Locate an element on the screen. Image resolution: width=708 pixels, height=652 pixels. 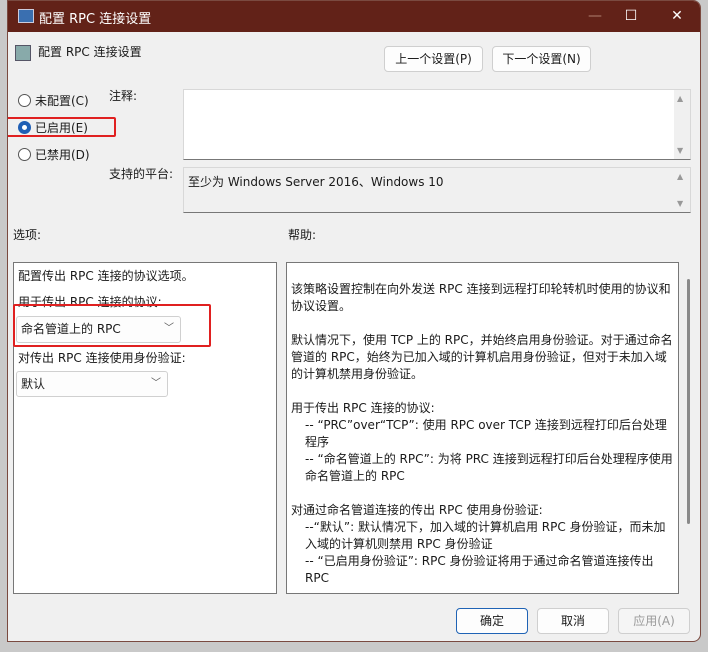
ok-button: 确定 is located at coordinates (492, 621).